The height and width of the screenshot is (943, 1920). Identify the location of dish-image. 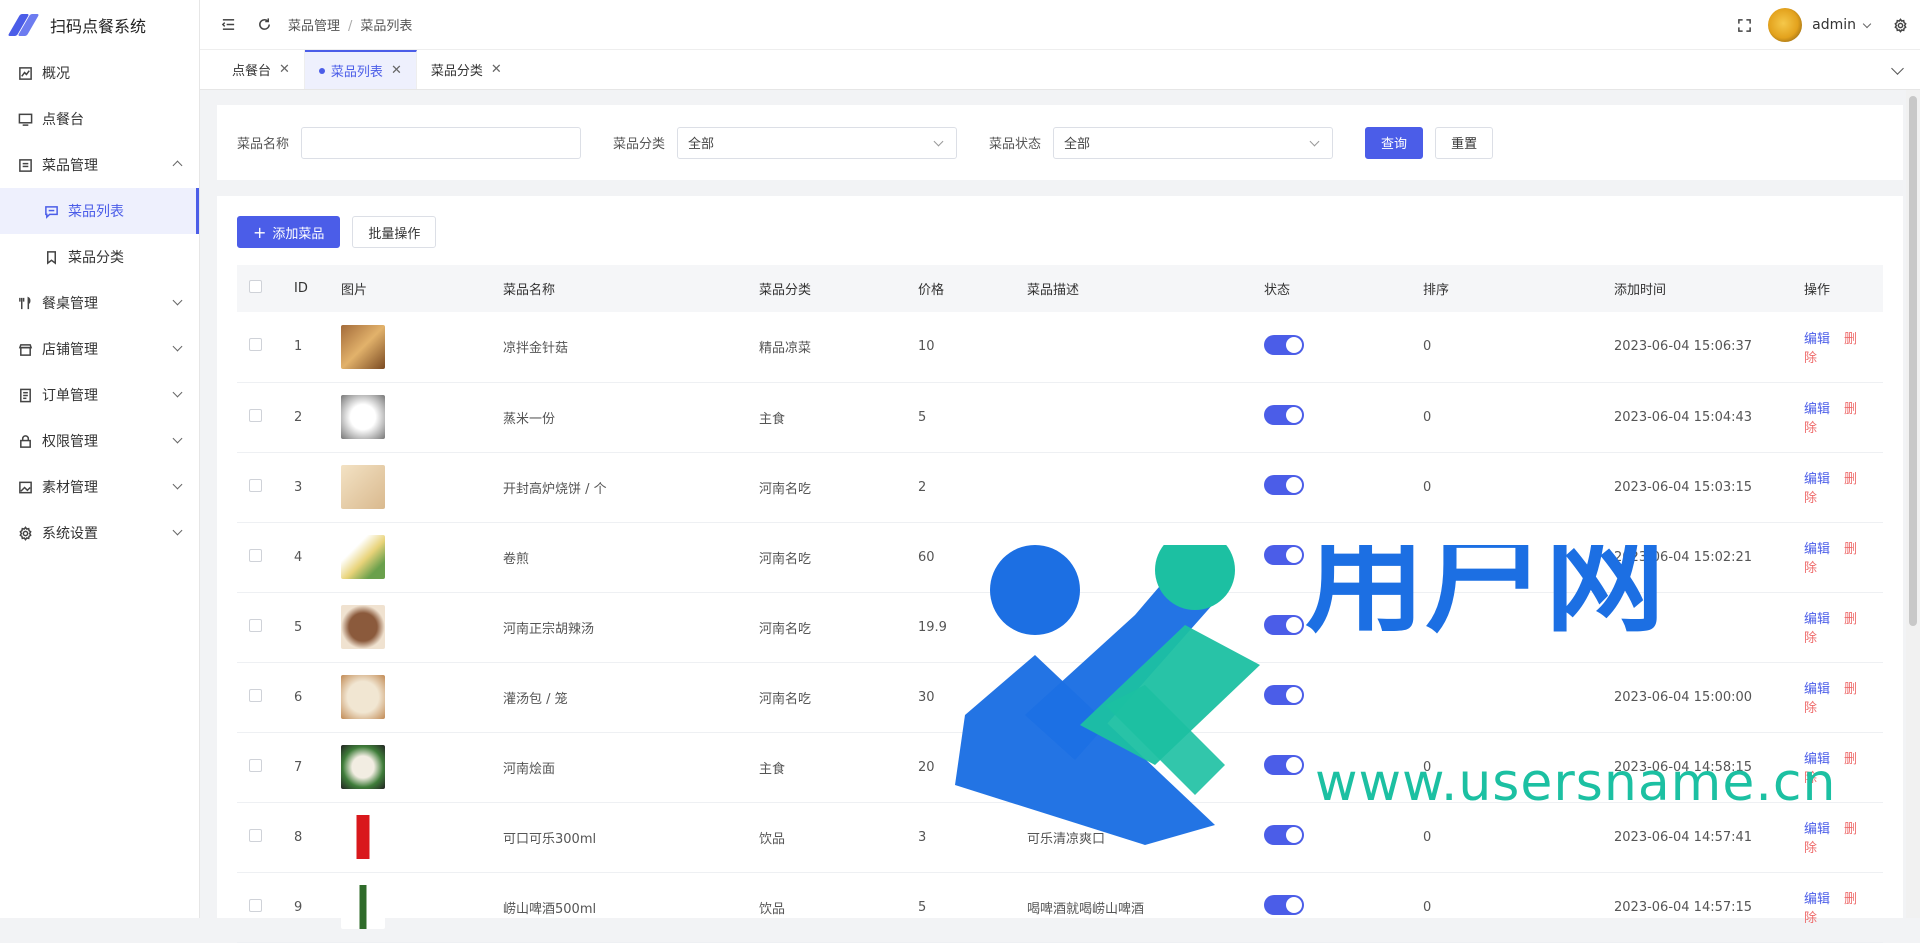
(363, 907).